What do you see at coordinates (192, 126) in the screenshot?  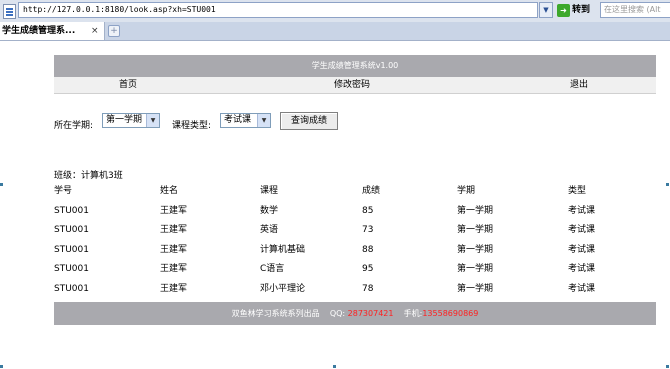 I see `course-type-label: 课程类型:` at bounding box center [192, 126].